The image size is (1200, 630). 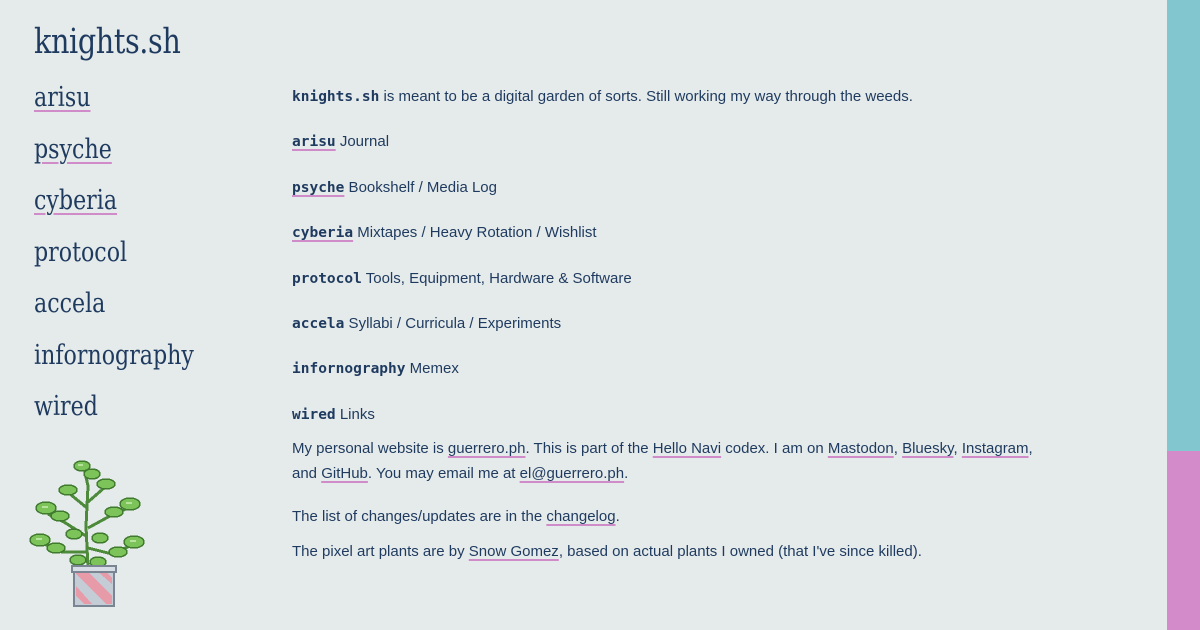 What do you see at coordinates (131, 156) in the screenshot?
I see `nav-item-psyche: psyche` at bounding box center [131, 156].